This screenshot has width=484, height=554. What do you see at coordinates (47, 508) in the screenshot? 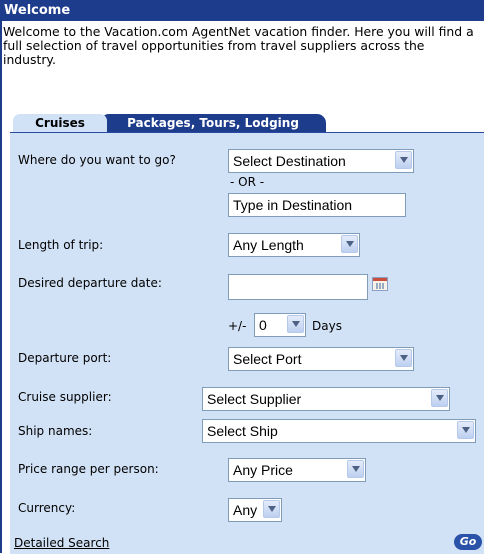
I see `currency-label: Currency:` at bounding box center [47, 508].